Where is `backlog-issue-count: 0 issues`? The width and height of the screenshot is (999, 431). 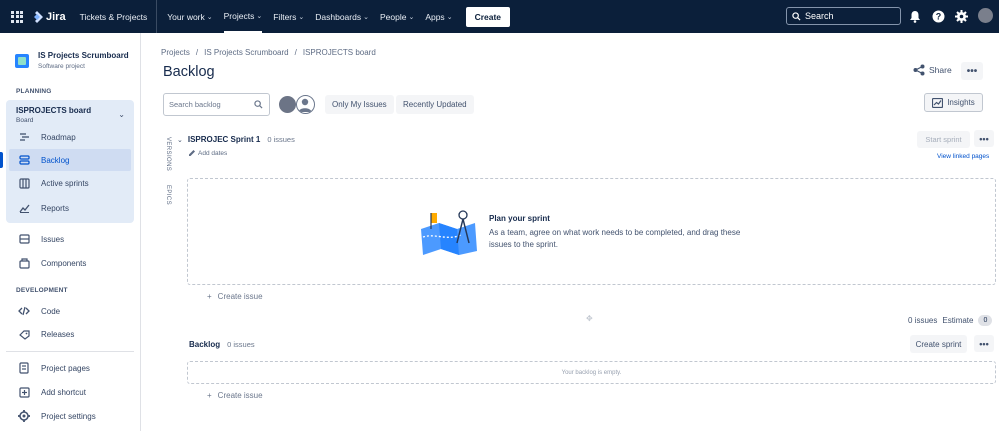
backlog-issue-count: 0 issues is located at coordinates (241, 344).